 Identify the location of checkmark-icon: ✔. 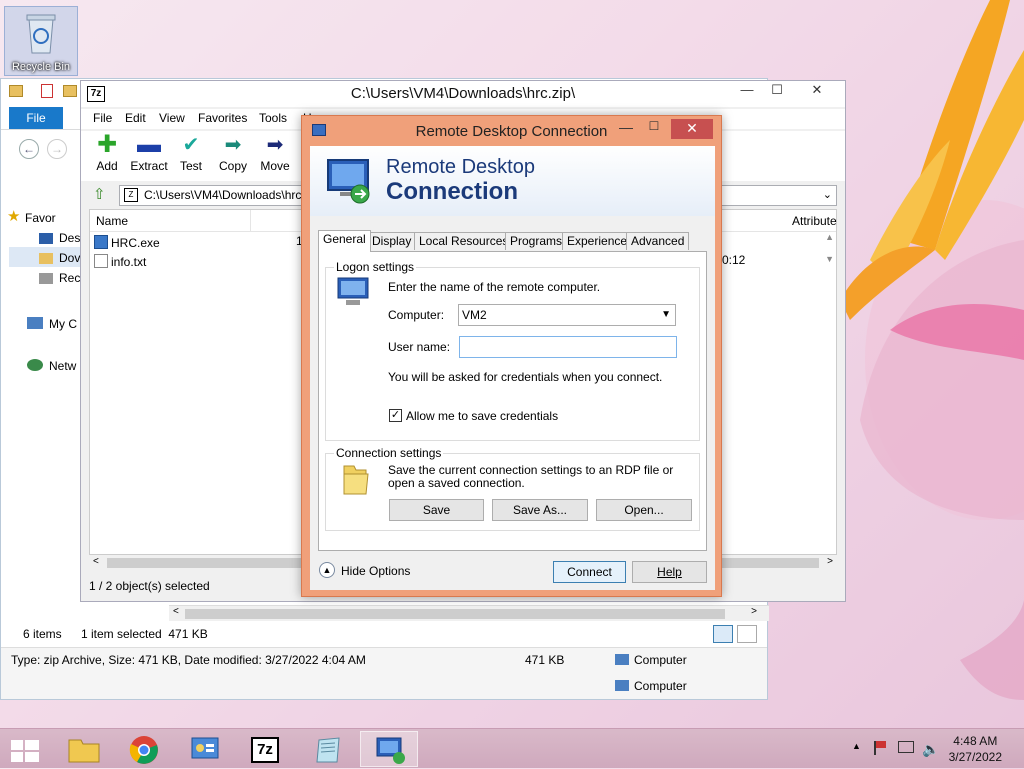
(191, 145).